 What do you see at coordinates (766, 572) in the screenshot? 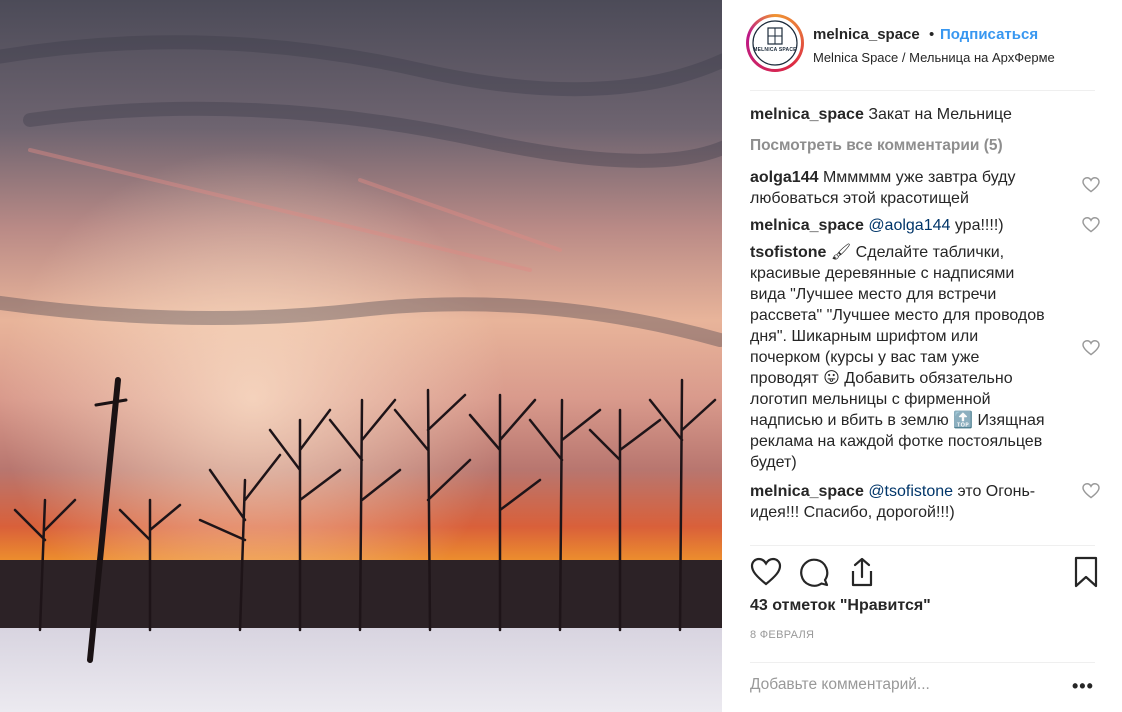
I see `heart-icon` at bounding box center [766, 572].